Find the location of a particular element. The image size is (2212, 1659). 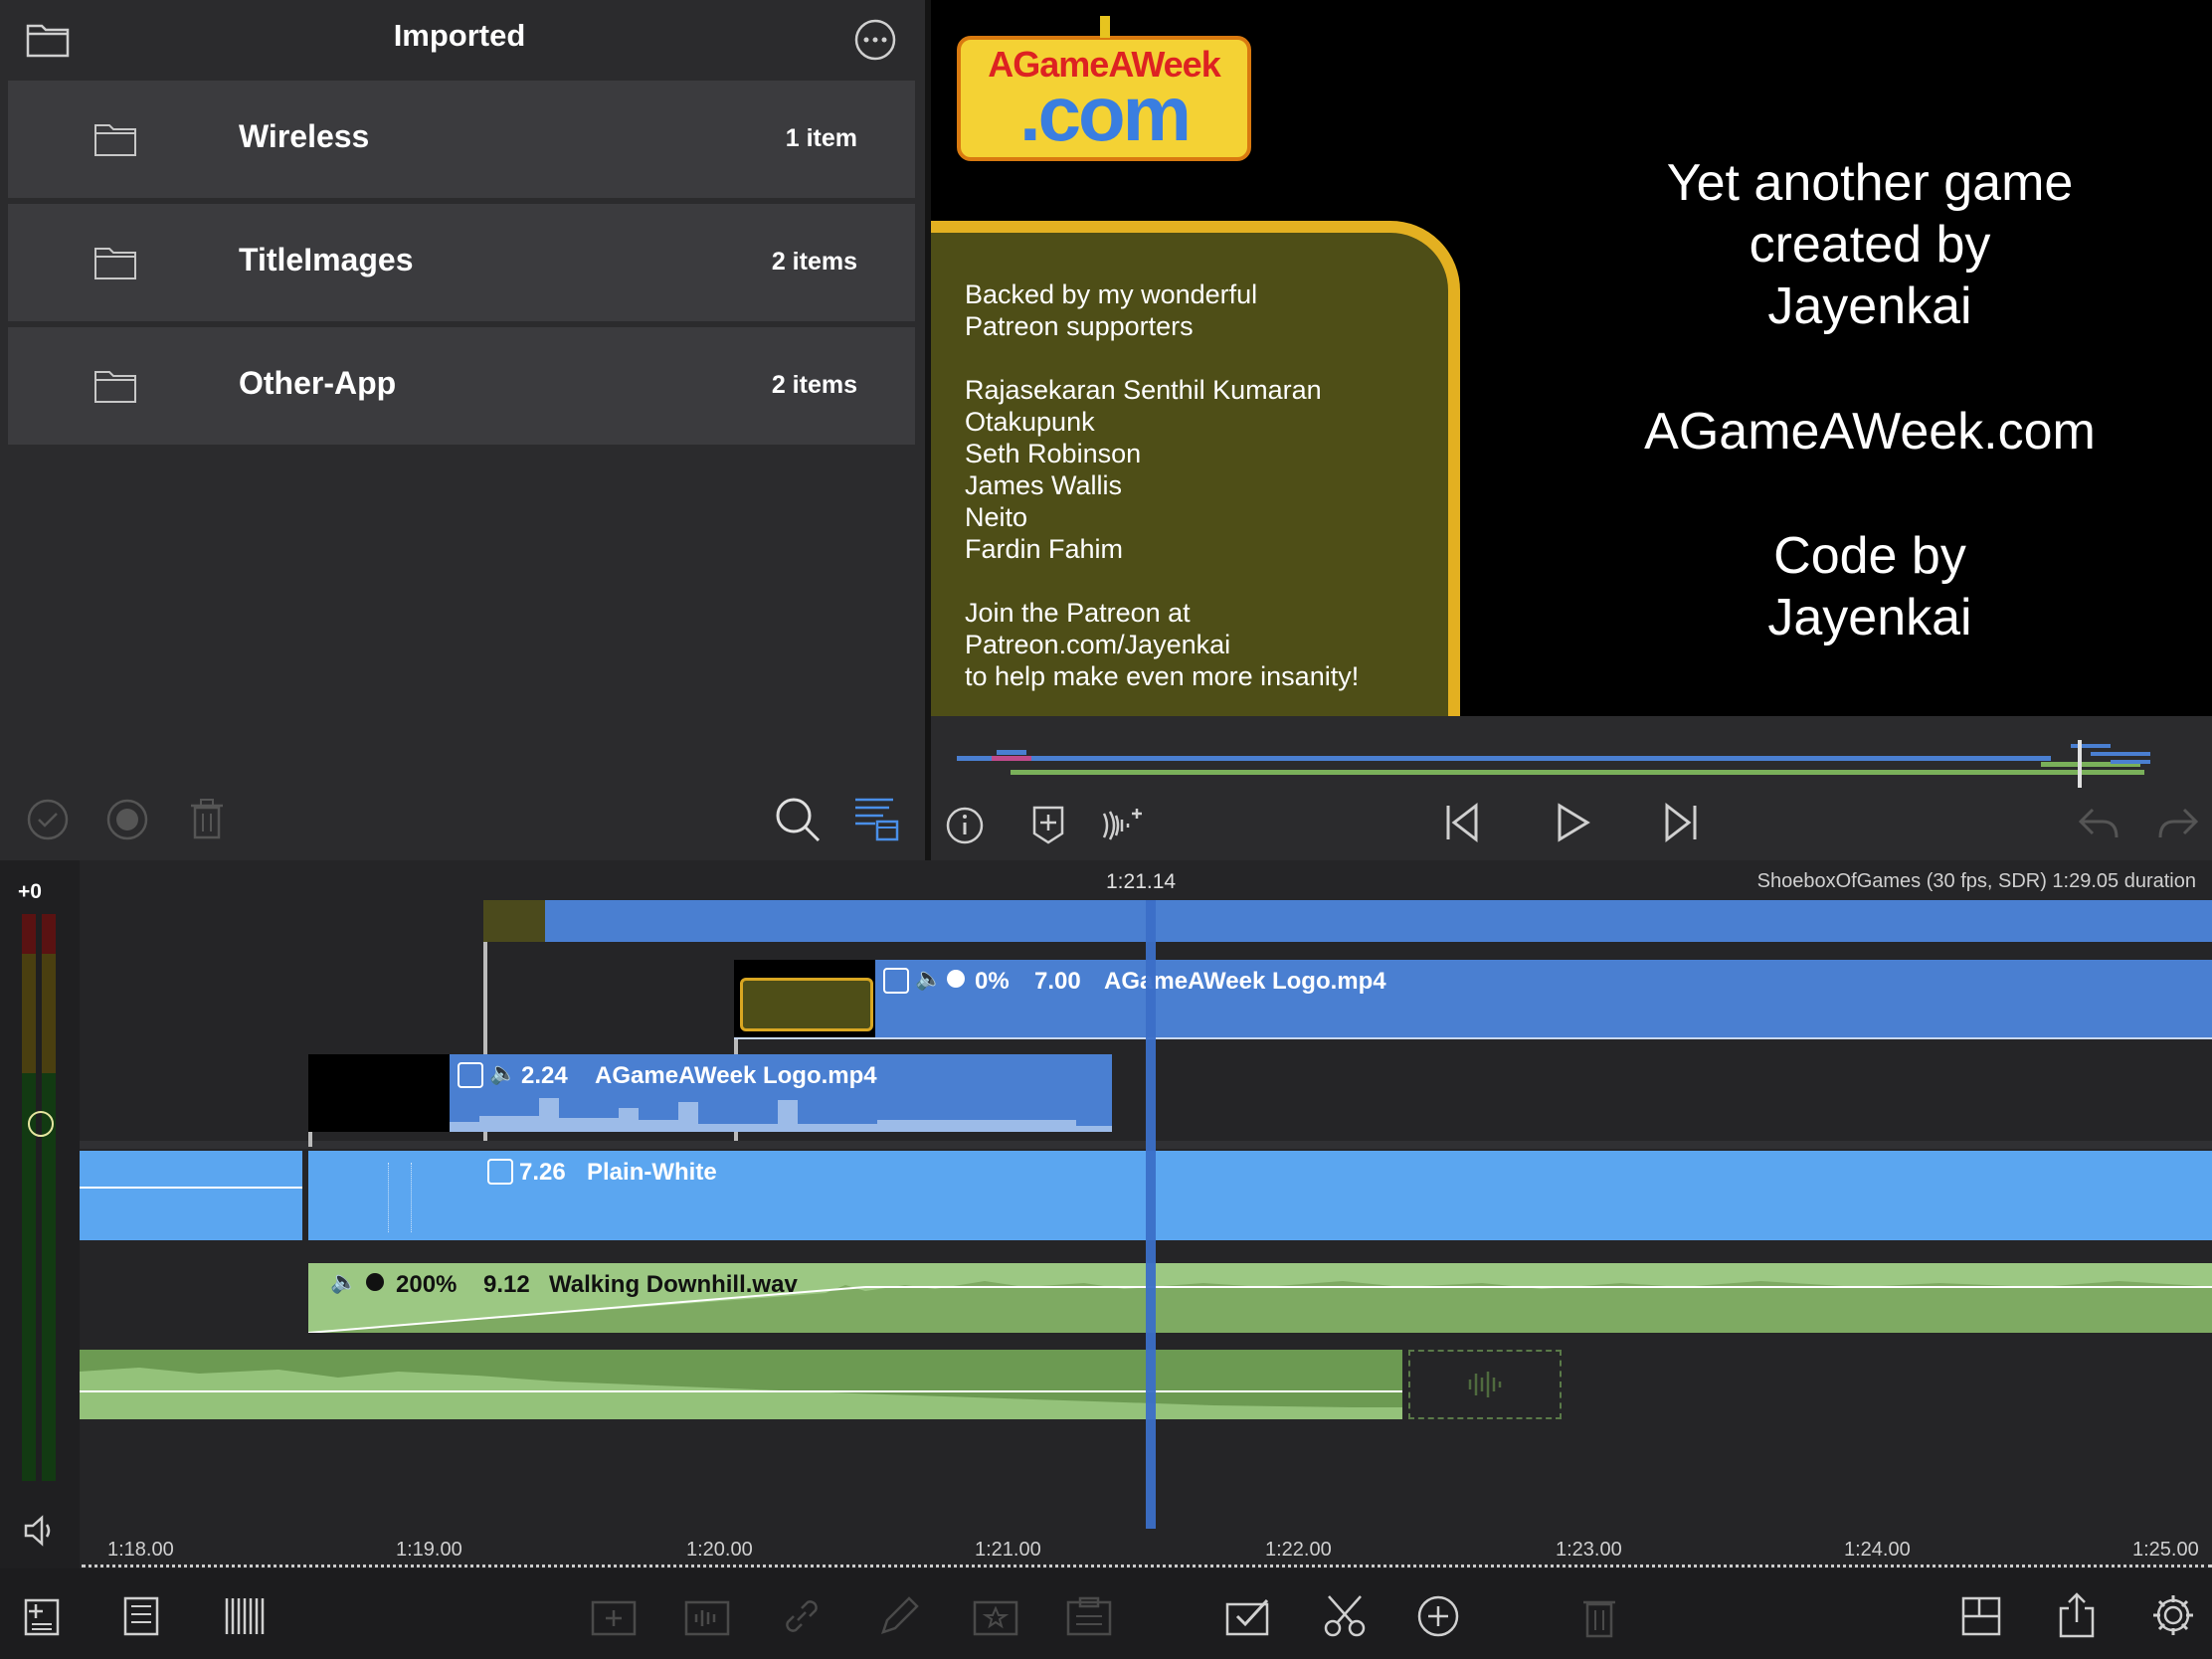

clip-duration: 7.00 is located at coordinates (1057, 981).